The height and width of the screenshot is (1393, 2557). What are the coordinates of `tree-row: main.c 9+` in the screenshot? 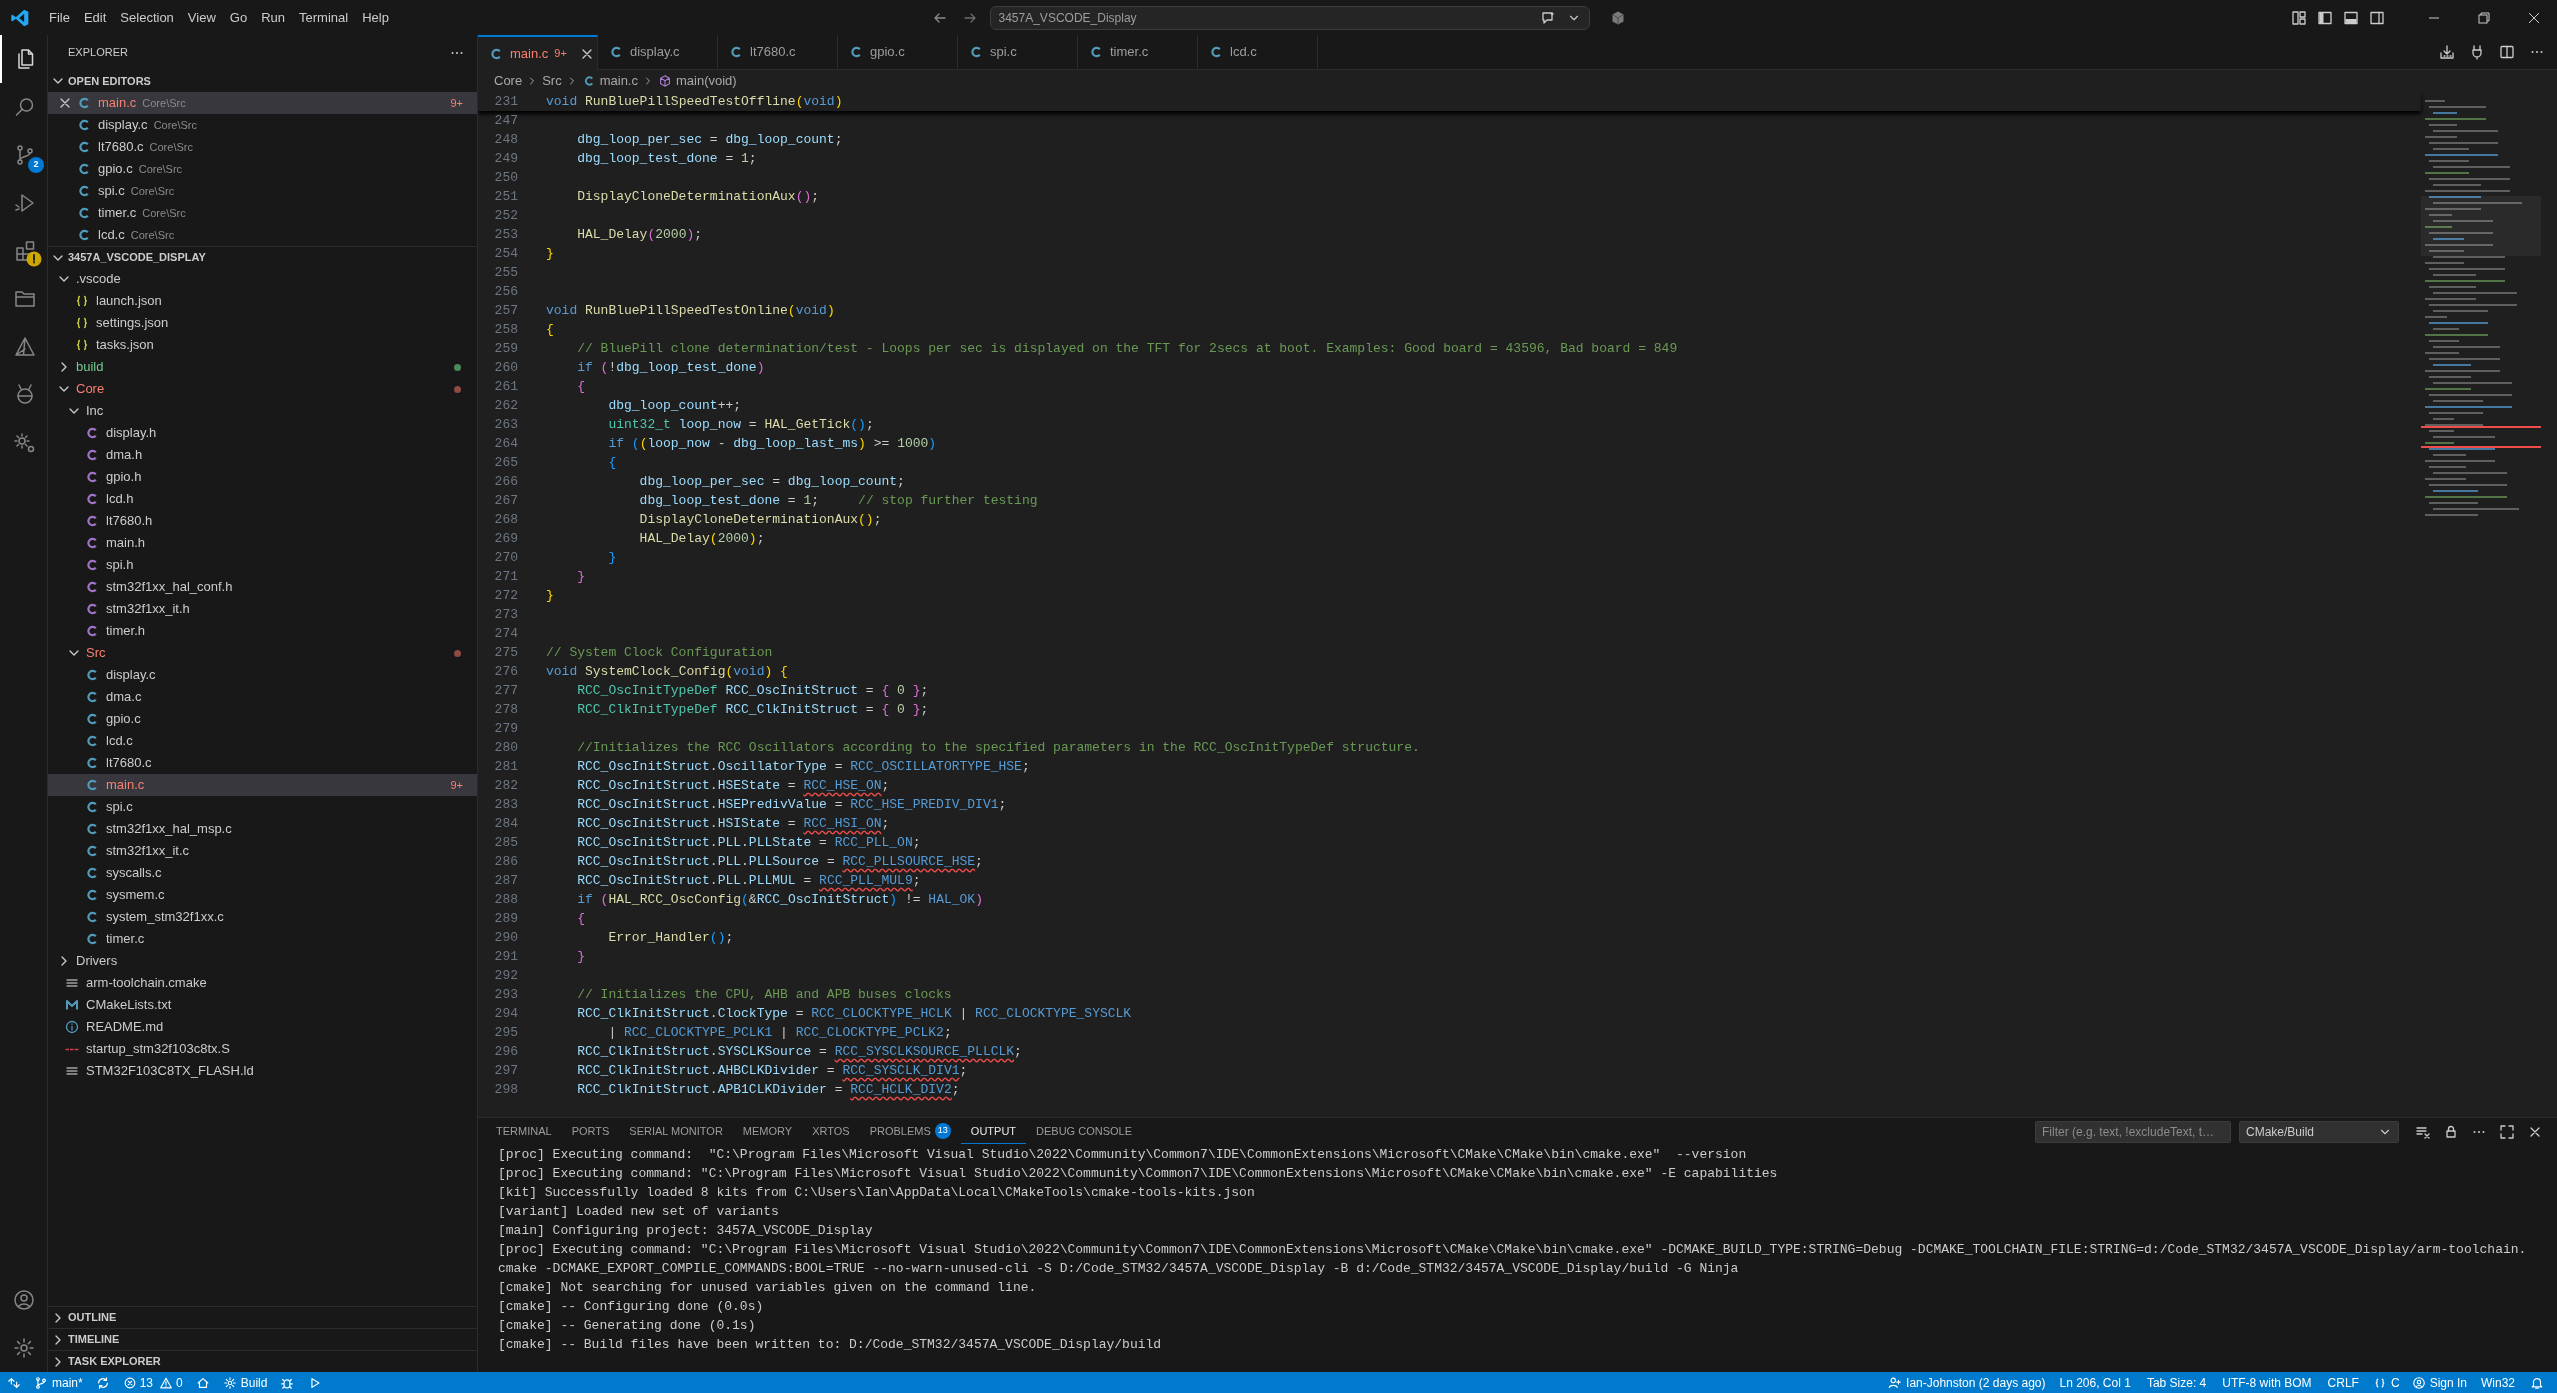 It's located at (262, 785).